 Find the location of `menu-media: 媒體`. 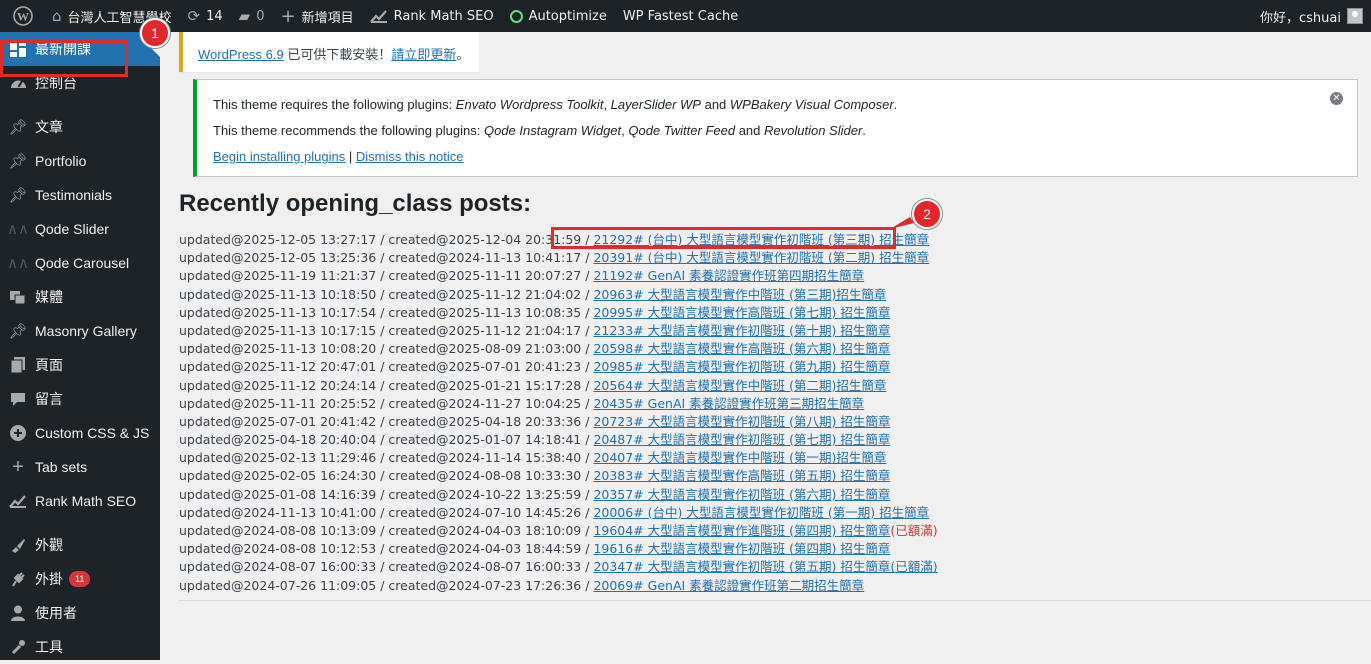

menu-media: 媒體 is located at coordinates (80, 297).